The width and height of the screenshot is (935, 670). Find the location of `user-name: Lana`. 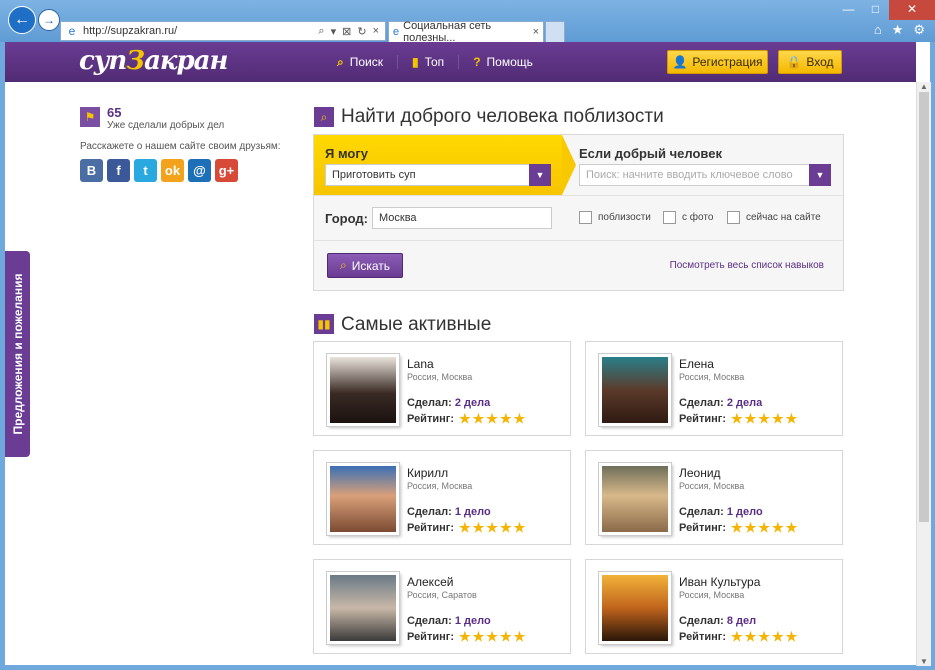

user-name: Lana is located at coordinates (420, 364).